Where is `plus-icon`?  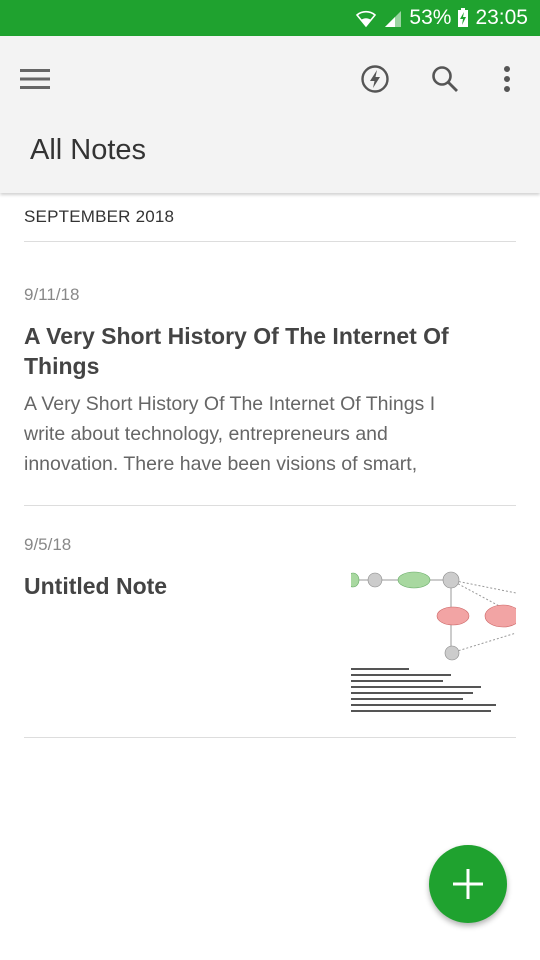
plus-icon is located at coordinates (468, 884).